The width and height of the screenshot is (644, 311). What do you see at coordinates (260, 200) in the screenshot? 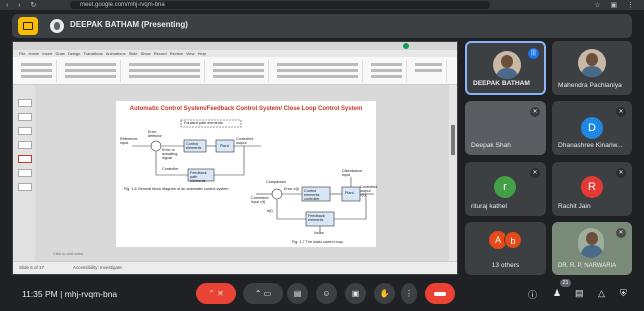
I see `label-command-input: Command input r(t)` at bounding box center [260, 200].